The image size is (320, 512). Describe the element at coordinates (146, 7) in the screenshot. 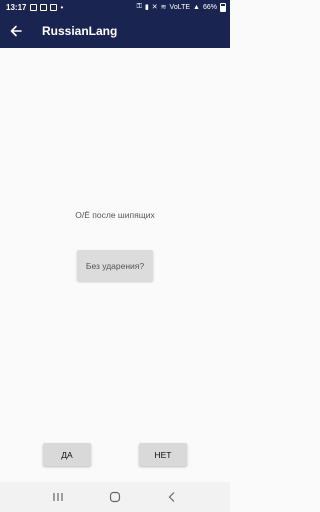

I see `sim-icon: ▮` at that location.